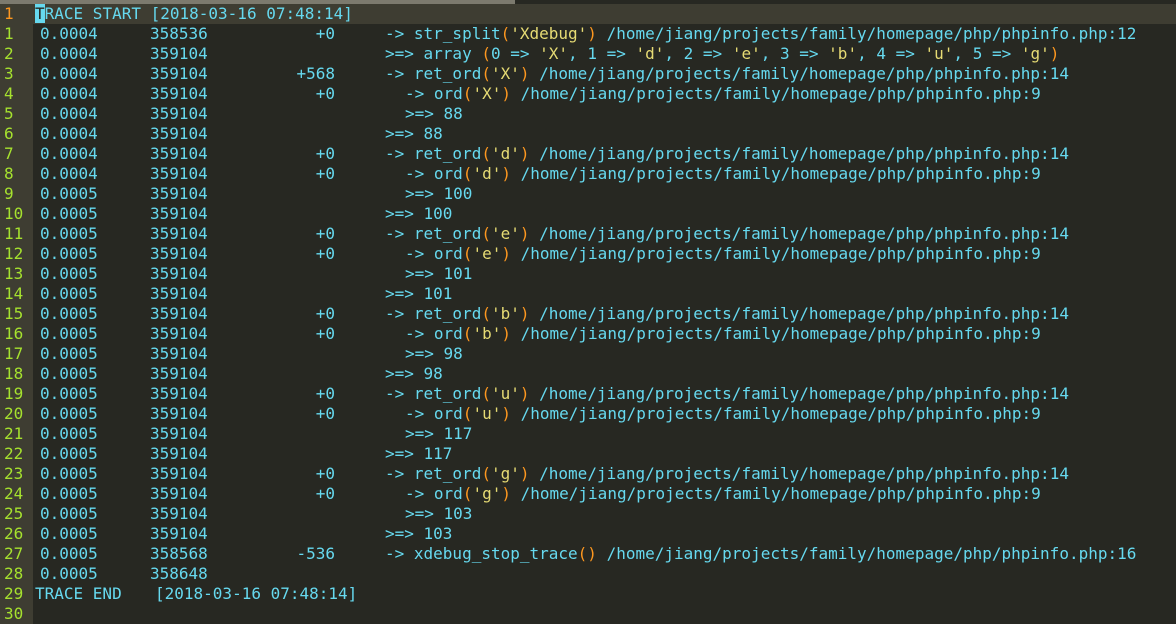  Describe the element at coordinates (487, 413) in the screenshot. I see `function-argument: 'u'` at that location.